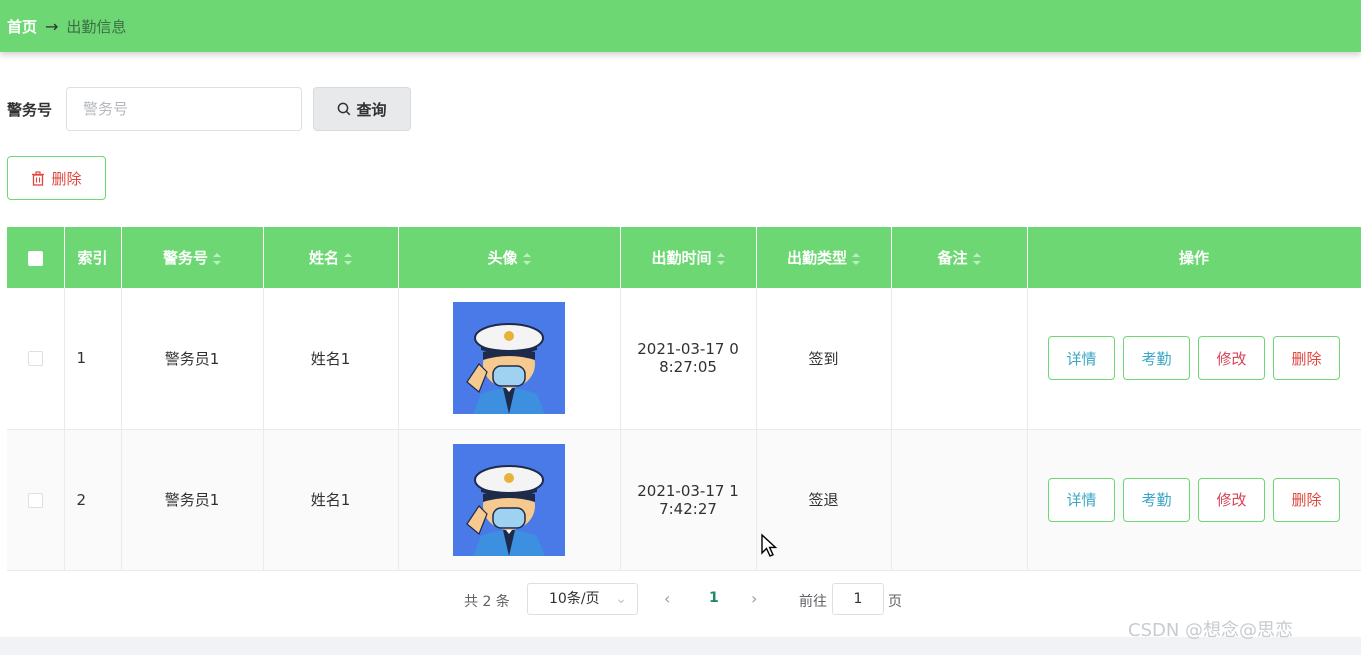 Image resolution: width=1361 pixels, height=655 pixels. I want to click on current-page-number: 1, so click(714, 598).